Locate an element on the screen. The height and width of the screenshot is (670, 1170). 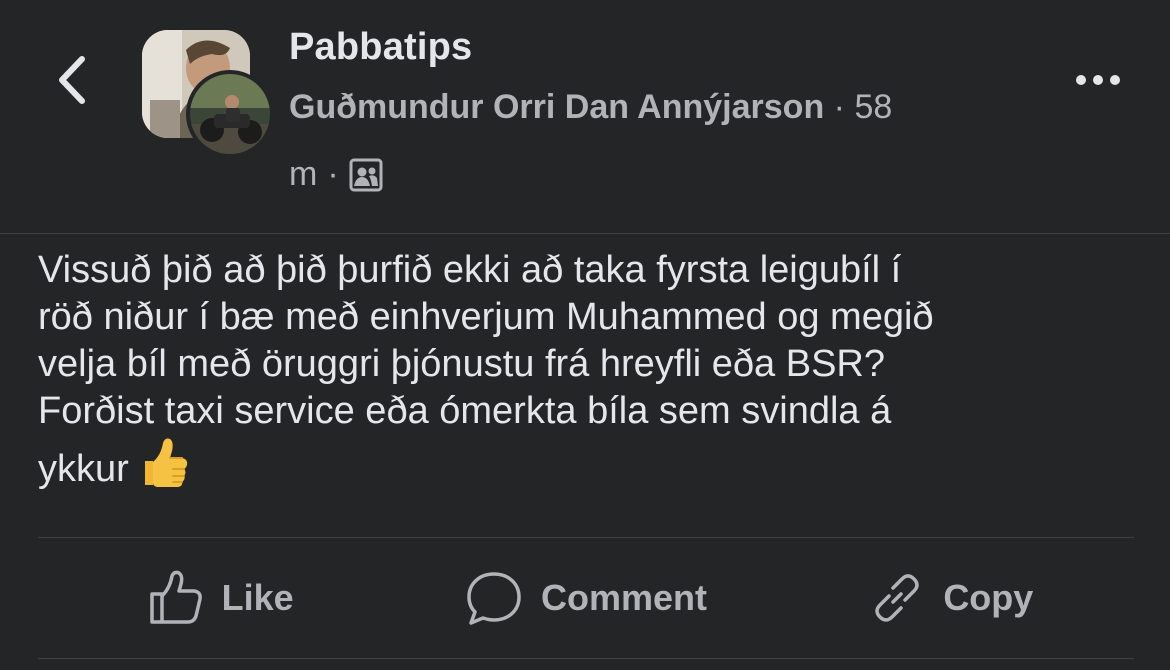
more-options-button is located at coordinates (1098, 80).